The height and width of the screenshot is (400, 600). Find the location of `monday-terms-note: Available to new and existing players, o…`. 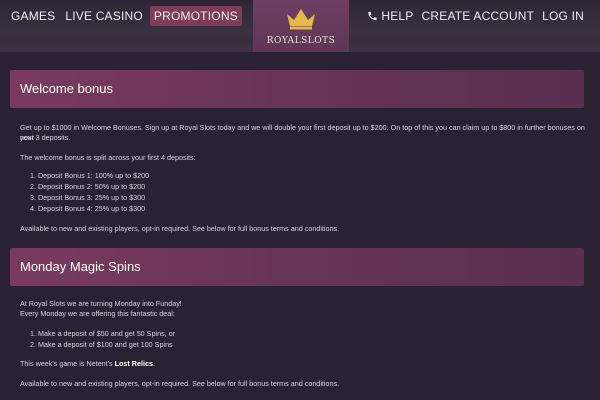

monday-terms-note: Available to new and existing players, o… is located at coordinates (180, 383).